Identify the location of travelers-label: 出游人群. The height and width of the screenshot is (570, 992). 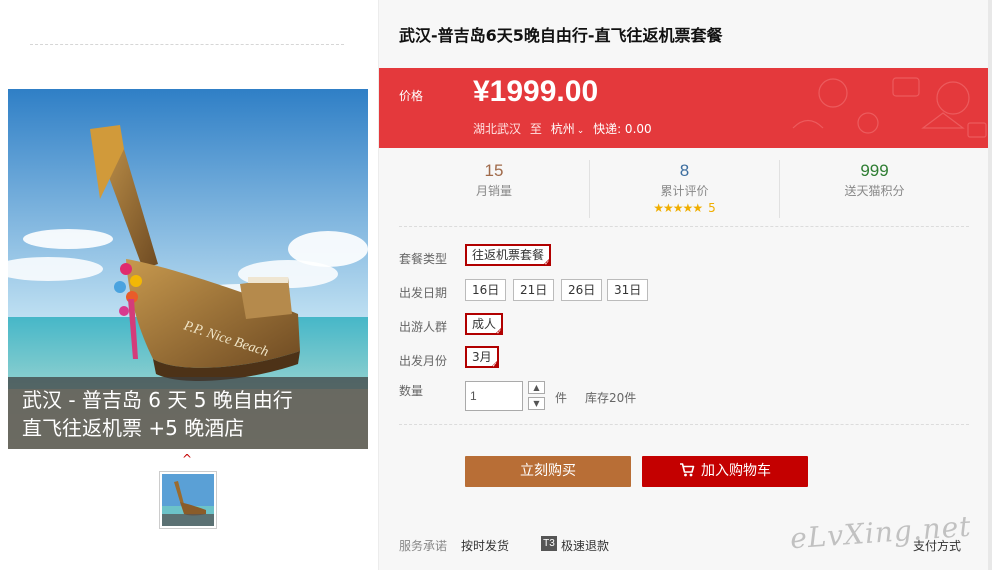
(423, 327).